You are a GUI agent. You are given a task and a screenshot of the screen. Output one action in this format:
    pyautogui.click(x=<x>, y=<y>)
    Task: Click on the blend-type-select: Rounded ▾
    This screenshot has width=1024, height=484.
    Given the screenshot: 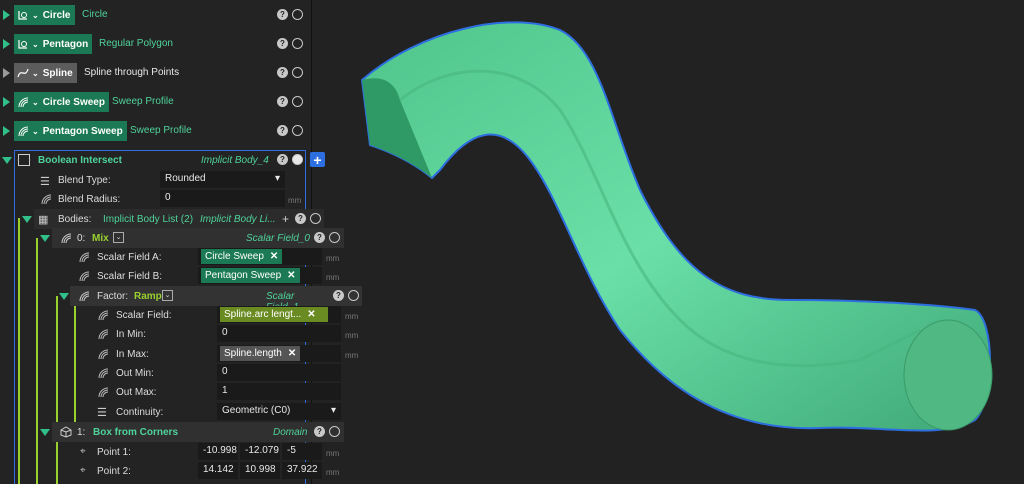 What is the action you would take?
    pyautogui.click(x=222, y=179)
    